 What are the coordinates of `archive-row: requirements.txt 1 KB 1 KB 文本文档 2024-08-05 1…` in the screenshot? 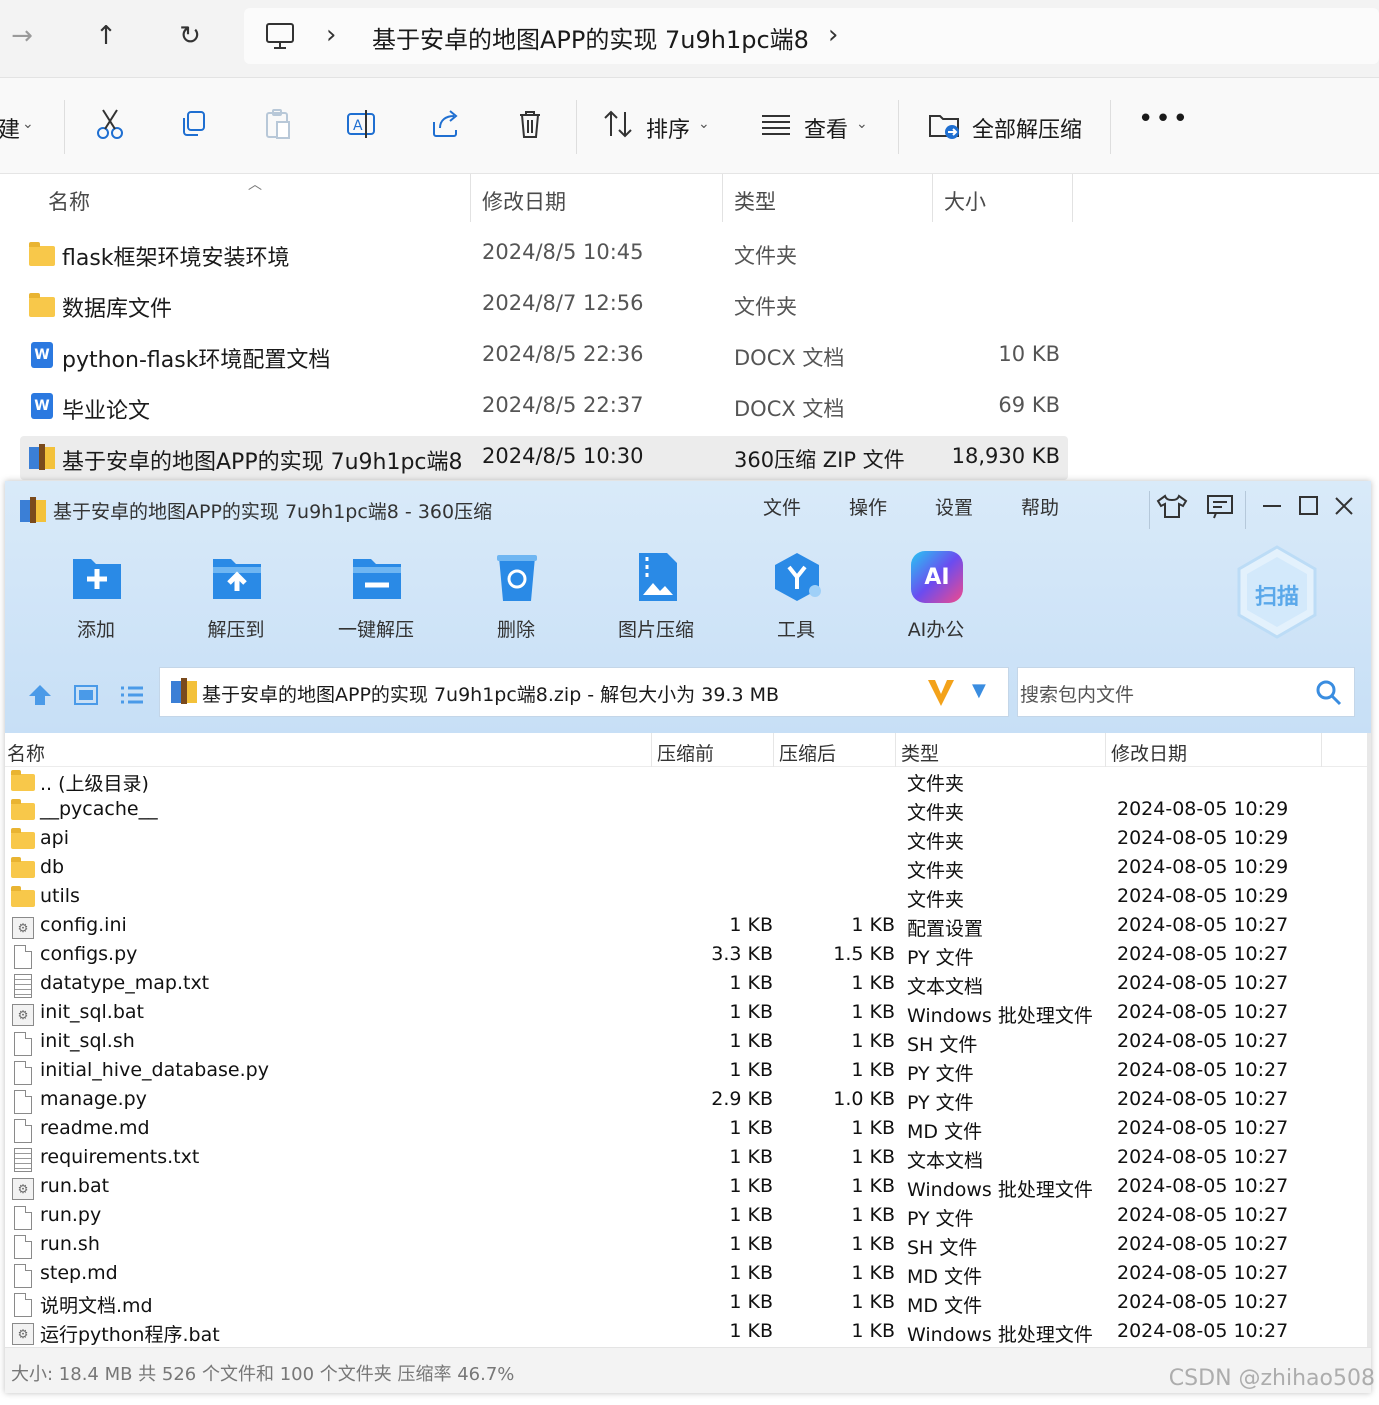 It's located at (688, 1158).